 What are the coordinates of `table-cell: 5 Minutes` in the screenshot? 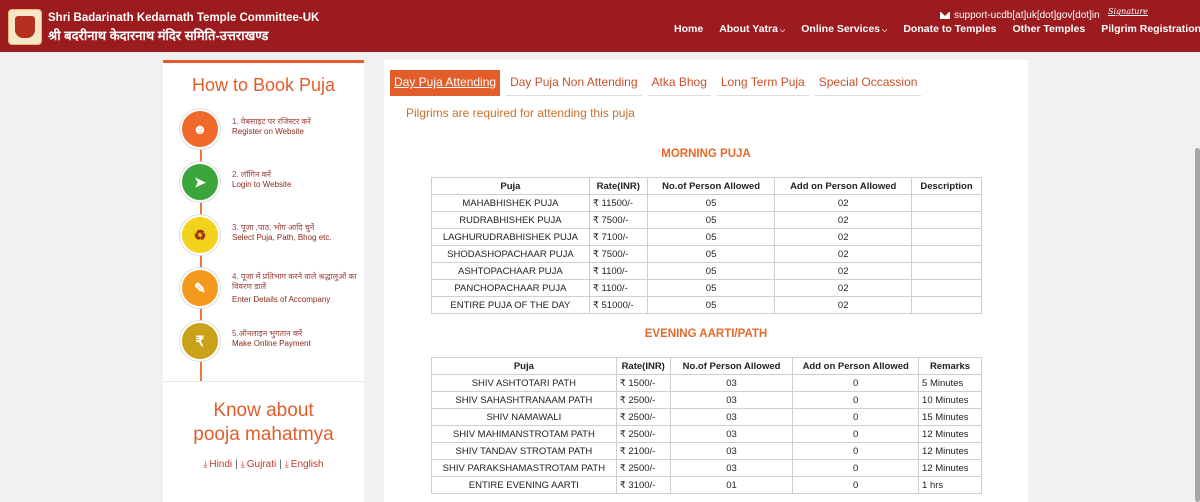 It's located at (950, 383).